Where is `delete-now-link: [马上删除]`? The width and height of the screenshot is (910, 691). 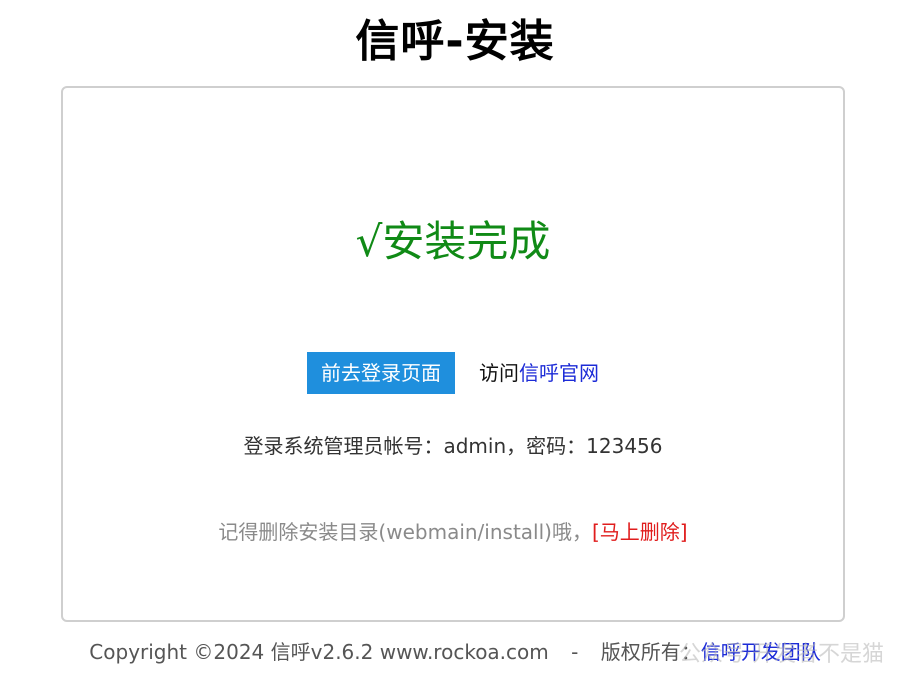
delete-now-link: [马上删除] is located at coordinates (640, 532).